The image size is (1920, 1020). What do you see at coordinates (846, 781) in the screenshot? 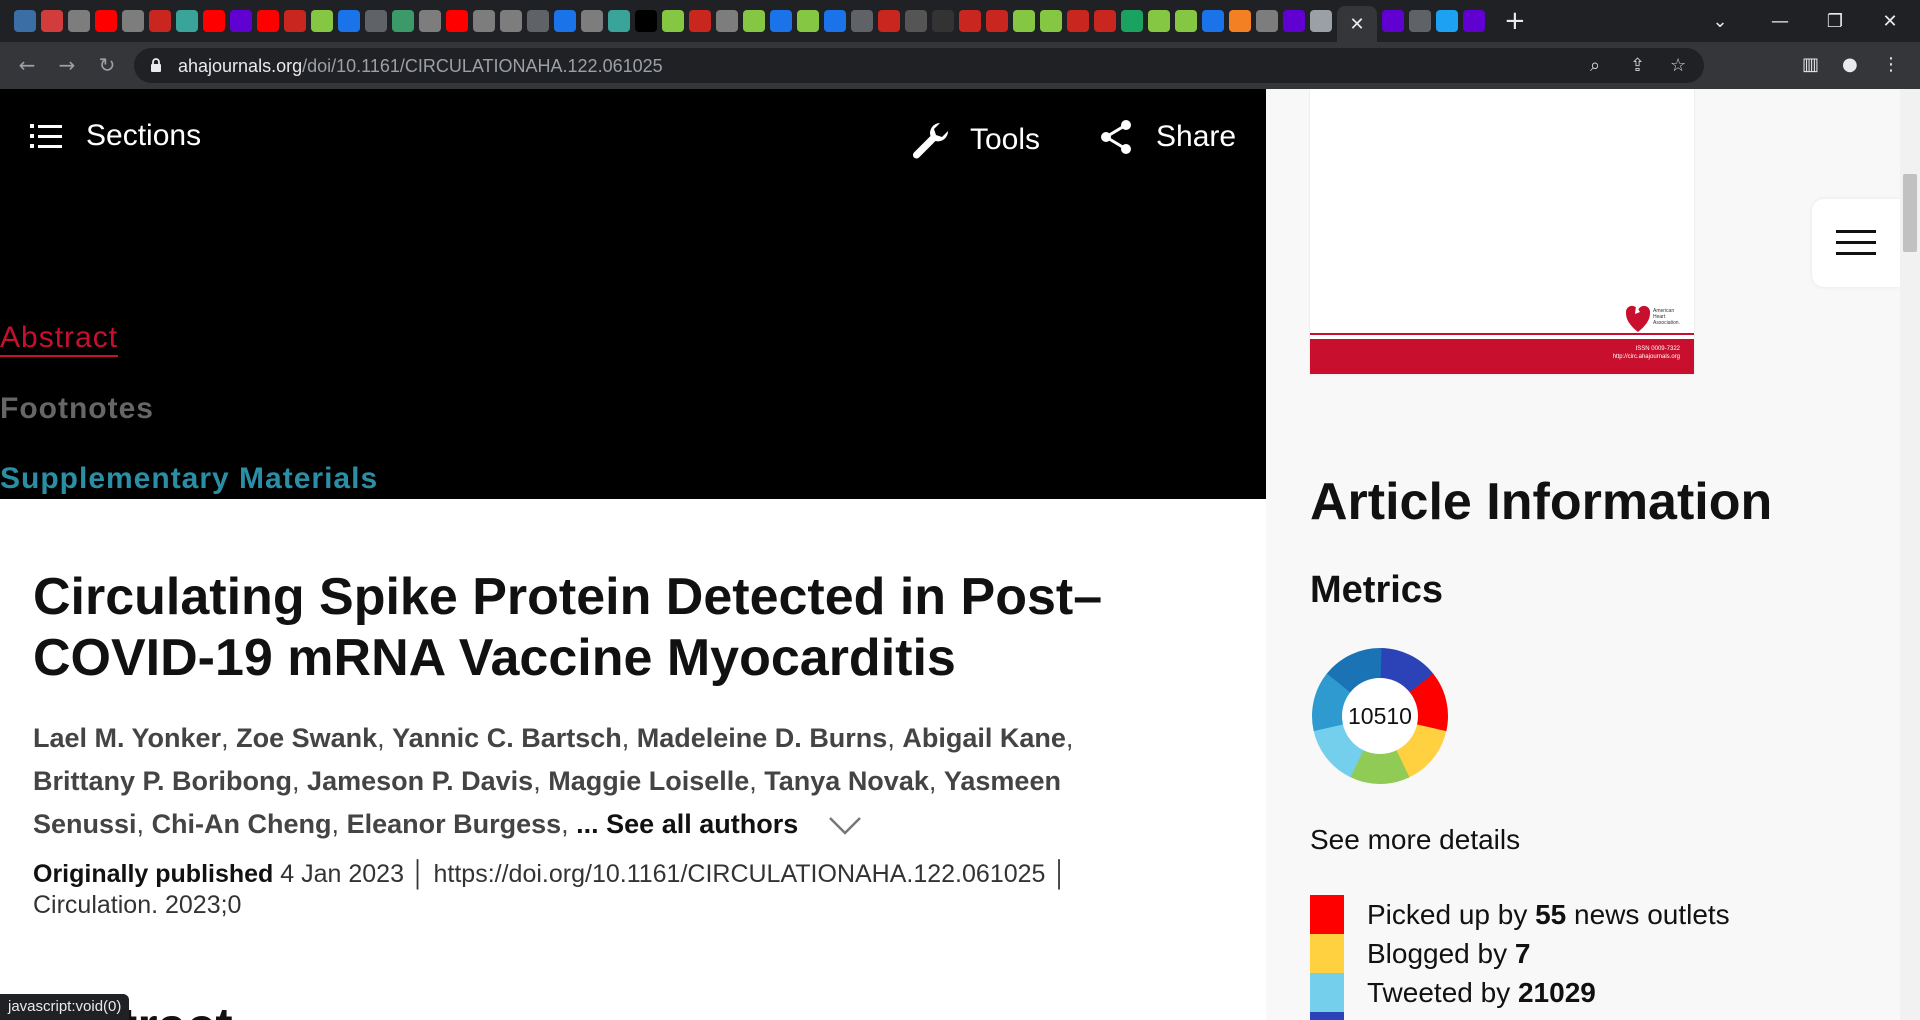
I see `author-link: Tanya Novak` at bounding box center [846, 781].